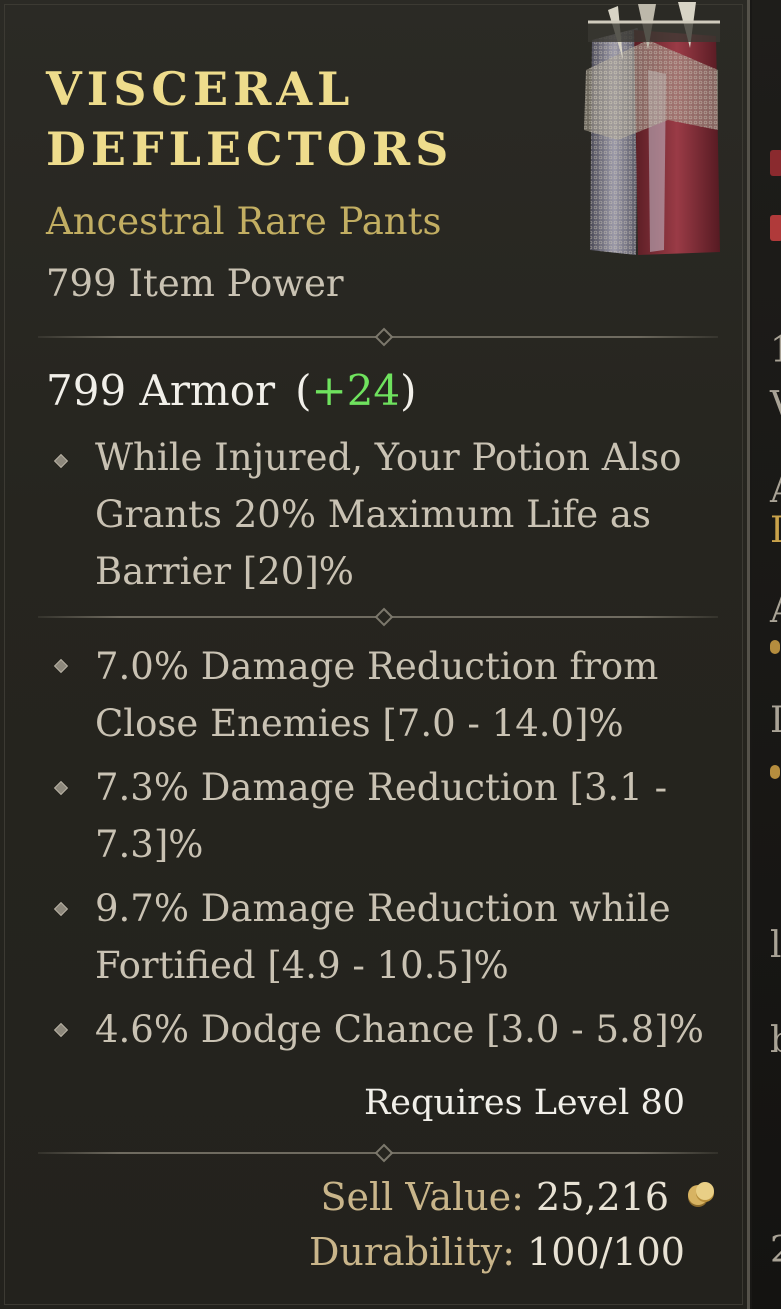 This screenshot has height=1309, width=781. I want to click on divider-middle, so click(378, 617).